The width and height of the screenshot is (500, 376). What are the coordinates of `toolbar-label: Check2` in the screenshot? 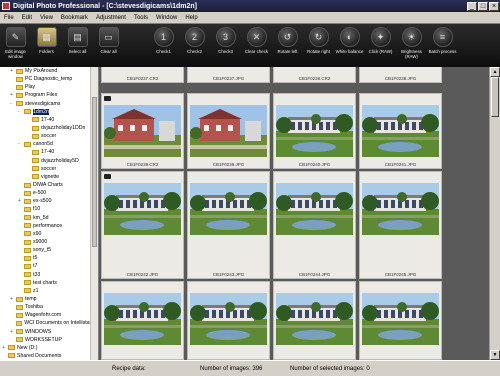 It's located at (194, 51).